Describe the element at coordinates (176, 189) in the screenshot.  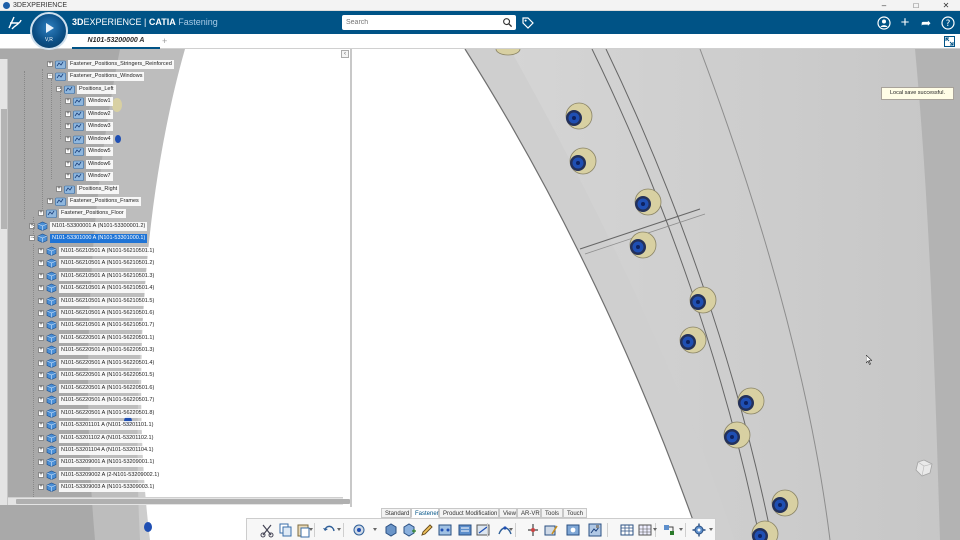
I see `tree-node: + Positions_Right` at that location.